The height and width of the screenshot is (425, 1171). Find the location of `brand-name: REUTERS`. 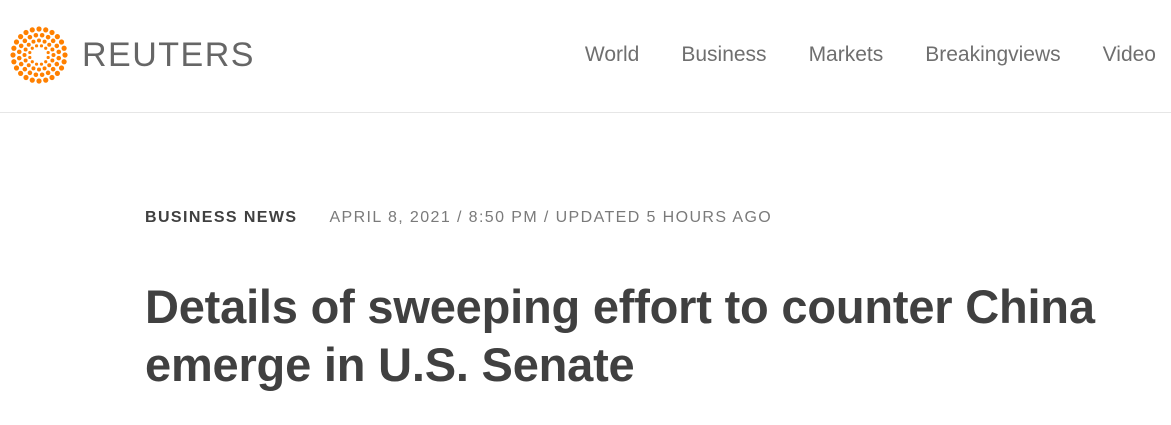

brand-name: REUTERS is located at coordinates (168, 55).